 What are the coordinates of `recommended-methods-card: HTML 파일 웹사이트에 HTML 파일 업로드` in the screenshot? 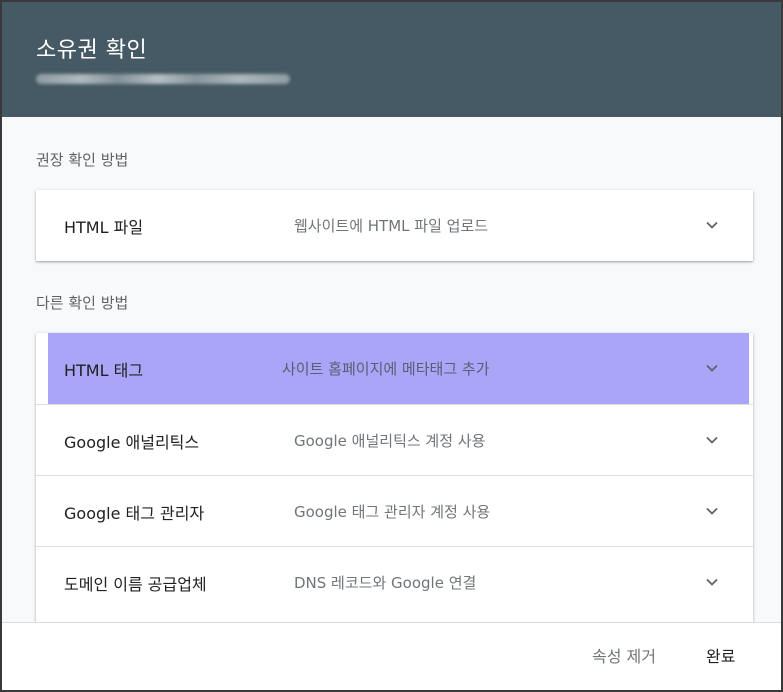 It's located at (394, 225).